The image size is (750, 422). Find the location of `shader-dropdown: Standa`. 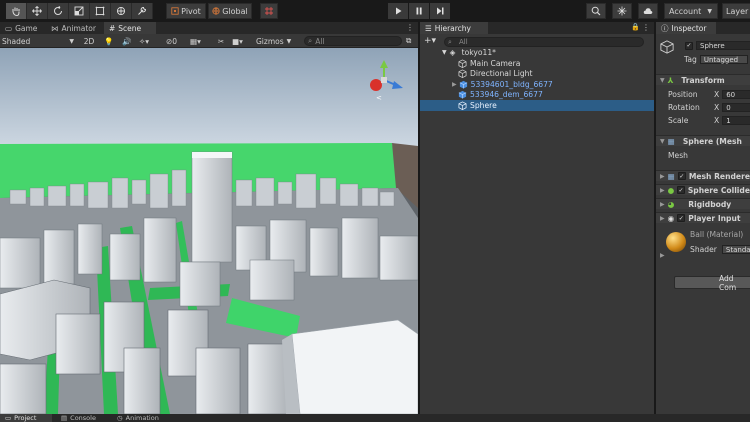

shader-dropdown: Standa is located at coordinates (735, 249).